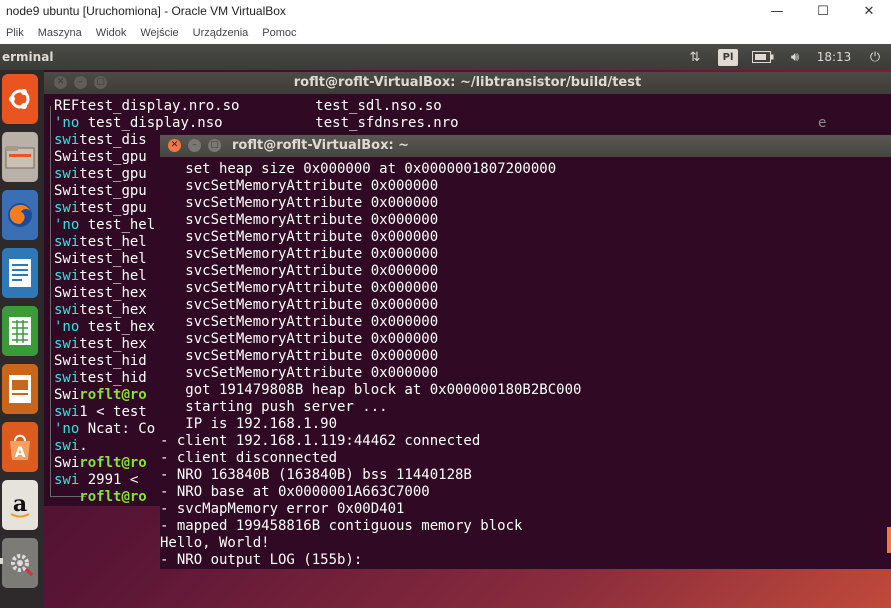  What do you see at coordinates (83, 446) in the screenshot?
I see `line-text: .` at bounding box center [83, 446].